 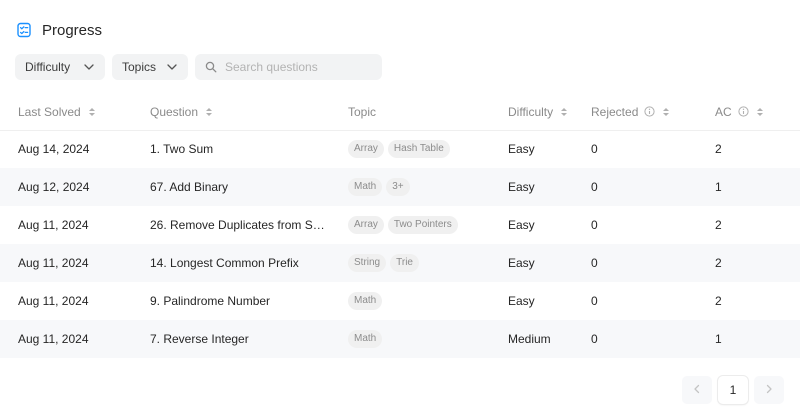 I want to click on question-cell: 14. Longest Common Prefix, so click(x=249, y=263).